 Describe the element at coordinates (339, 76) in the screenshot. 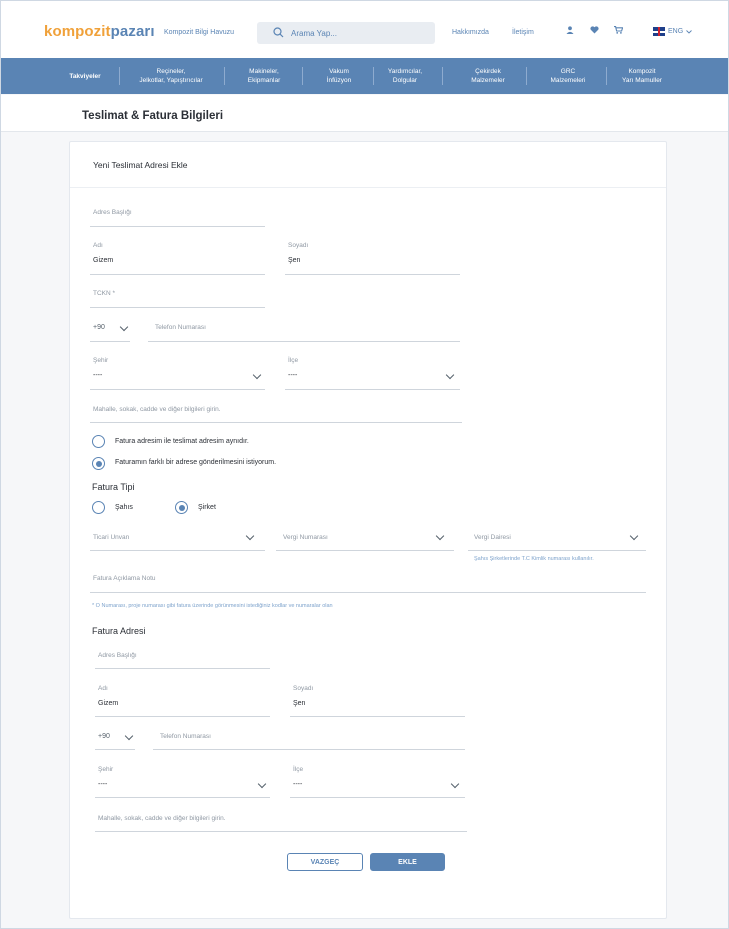

I see `nav-item-vakum: Vakum İnfüzyon` at that location.